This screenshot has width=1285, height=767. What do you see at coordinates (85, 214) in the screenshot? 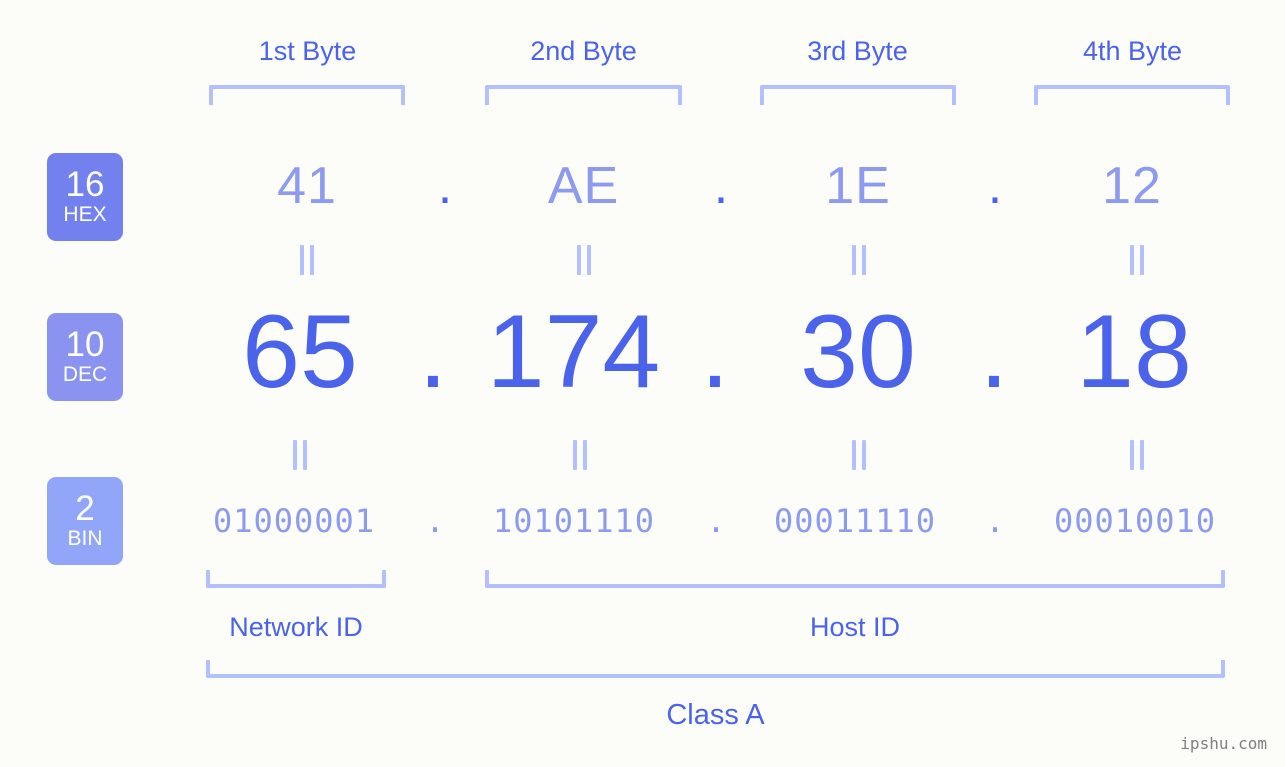
I see `badge-hex-name: HEX` at bounding box center [85, 214].